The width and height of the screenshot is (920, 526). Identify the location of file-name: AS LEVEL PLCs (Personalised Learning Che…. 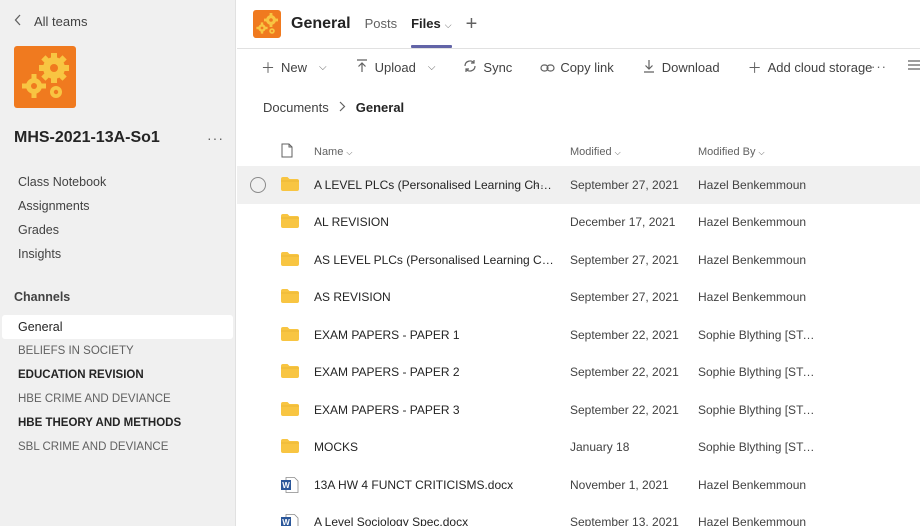
(434, 260).